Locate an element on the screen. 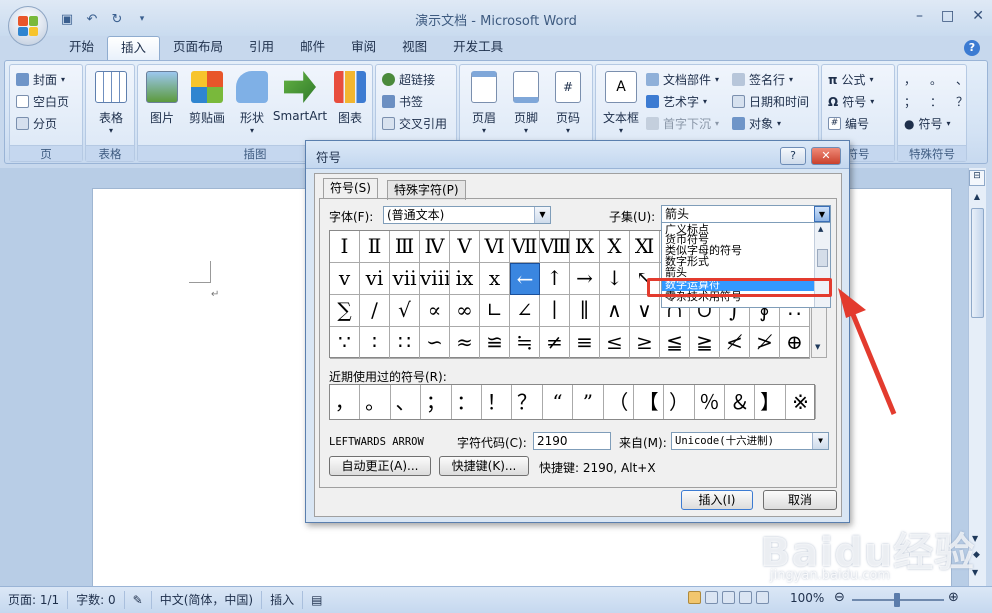  symbol-cell: ∟ is located at coordinates (495, 311).